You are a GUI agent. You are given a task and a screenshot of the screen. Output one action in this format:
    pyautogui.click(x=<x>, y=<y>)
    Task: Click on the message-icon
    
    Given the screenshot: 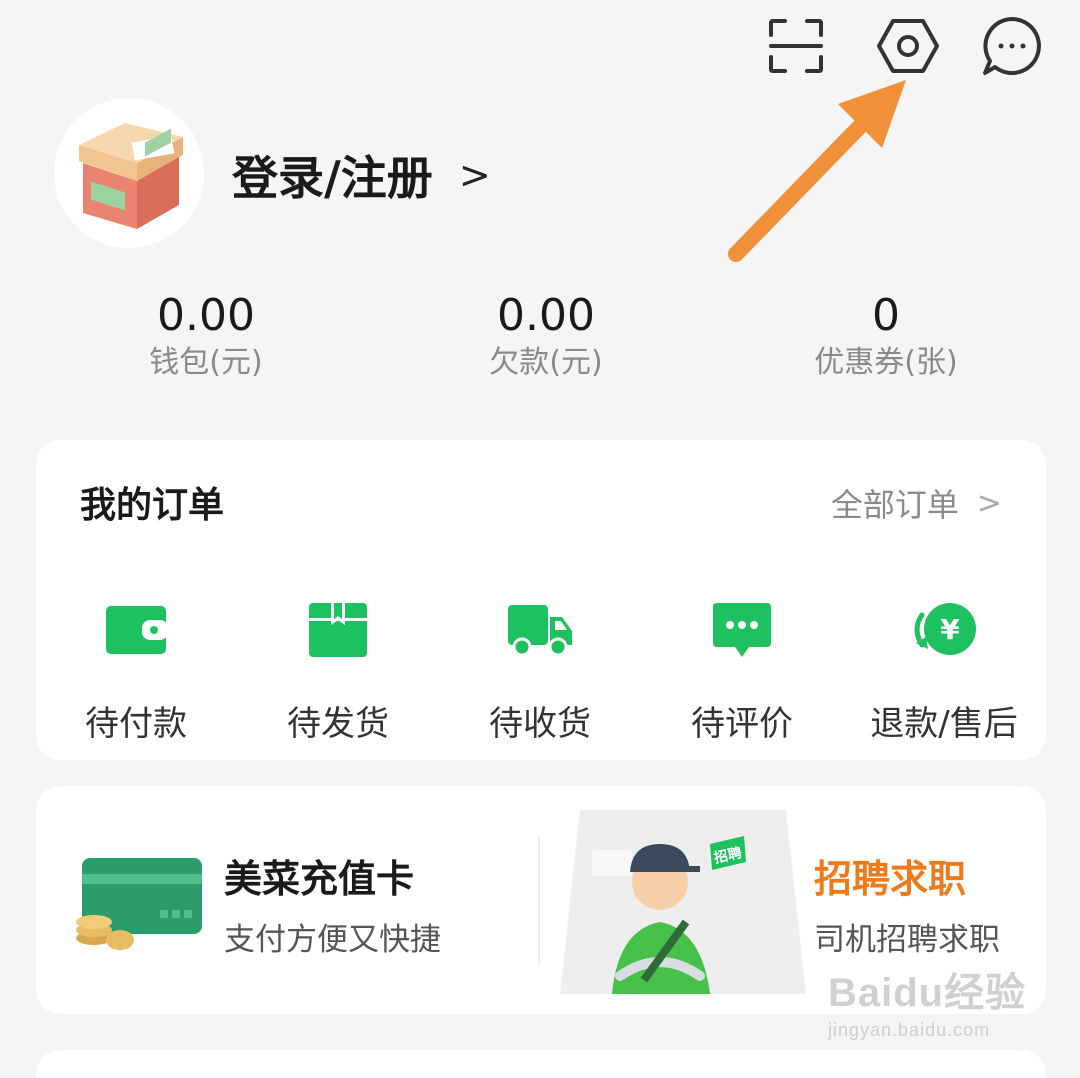 What is the action you would take?
    pyautogui.click(x=1012, y=46)
    